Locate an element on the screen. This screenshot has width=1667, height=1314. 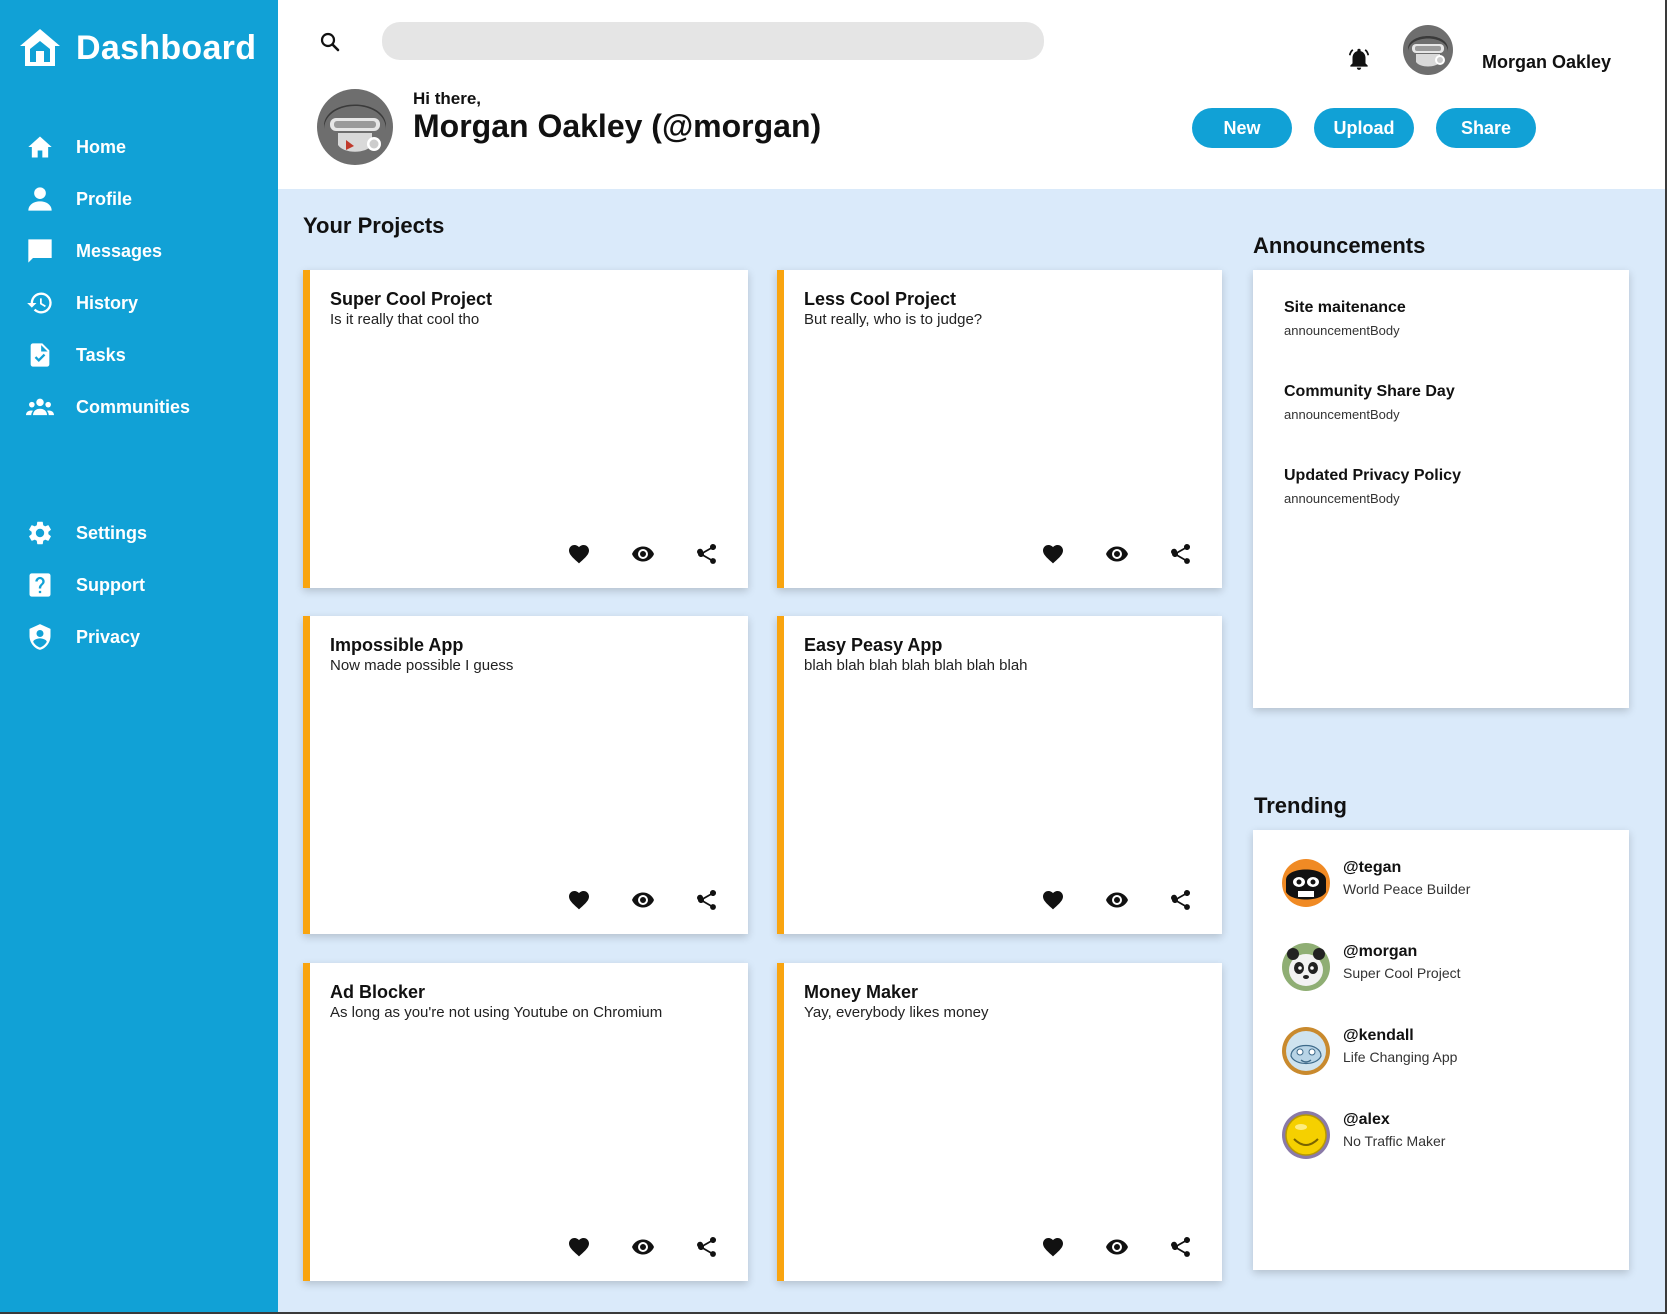
sidebar-item-communities: Communities is located at coordinates (107, 407).